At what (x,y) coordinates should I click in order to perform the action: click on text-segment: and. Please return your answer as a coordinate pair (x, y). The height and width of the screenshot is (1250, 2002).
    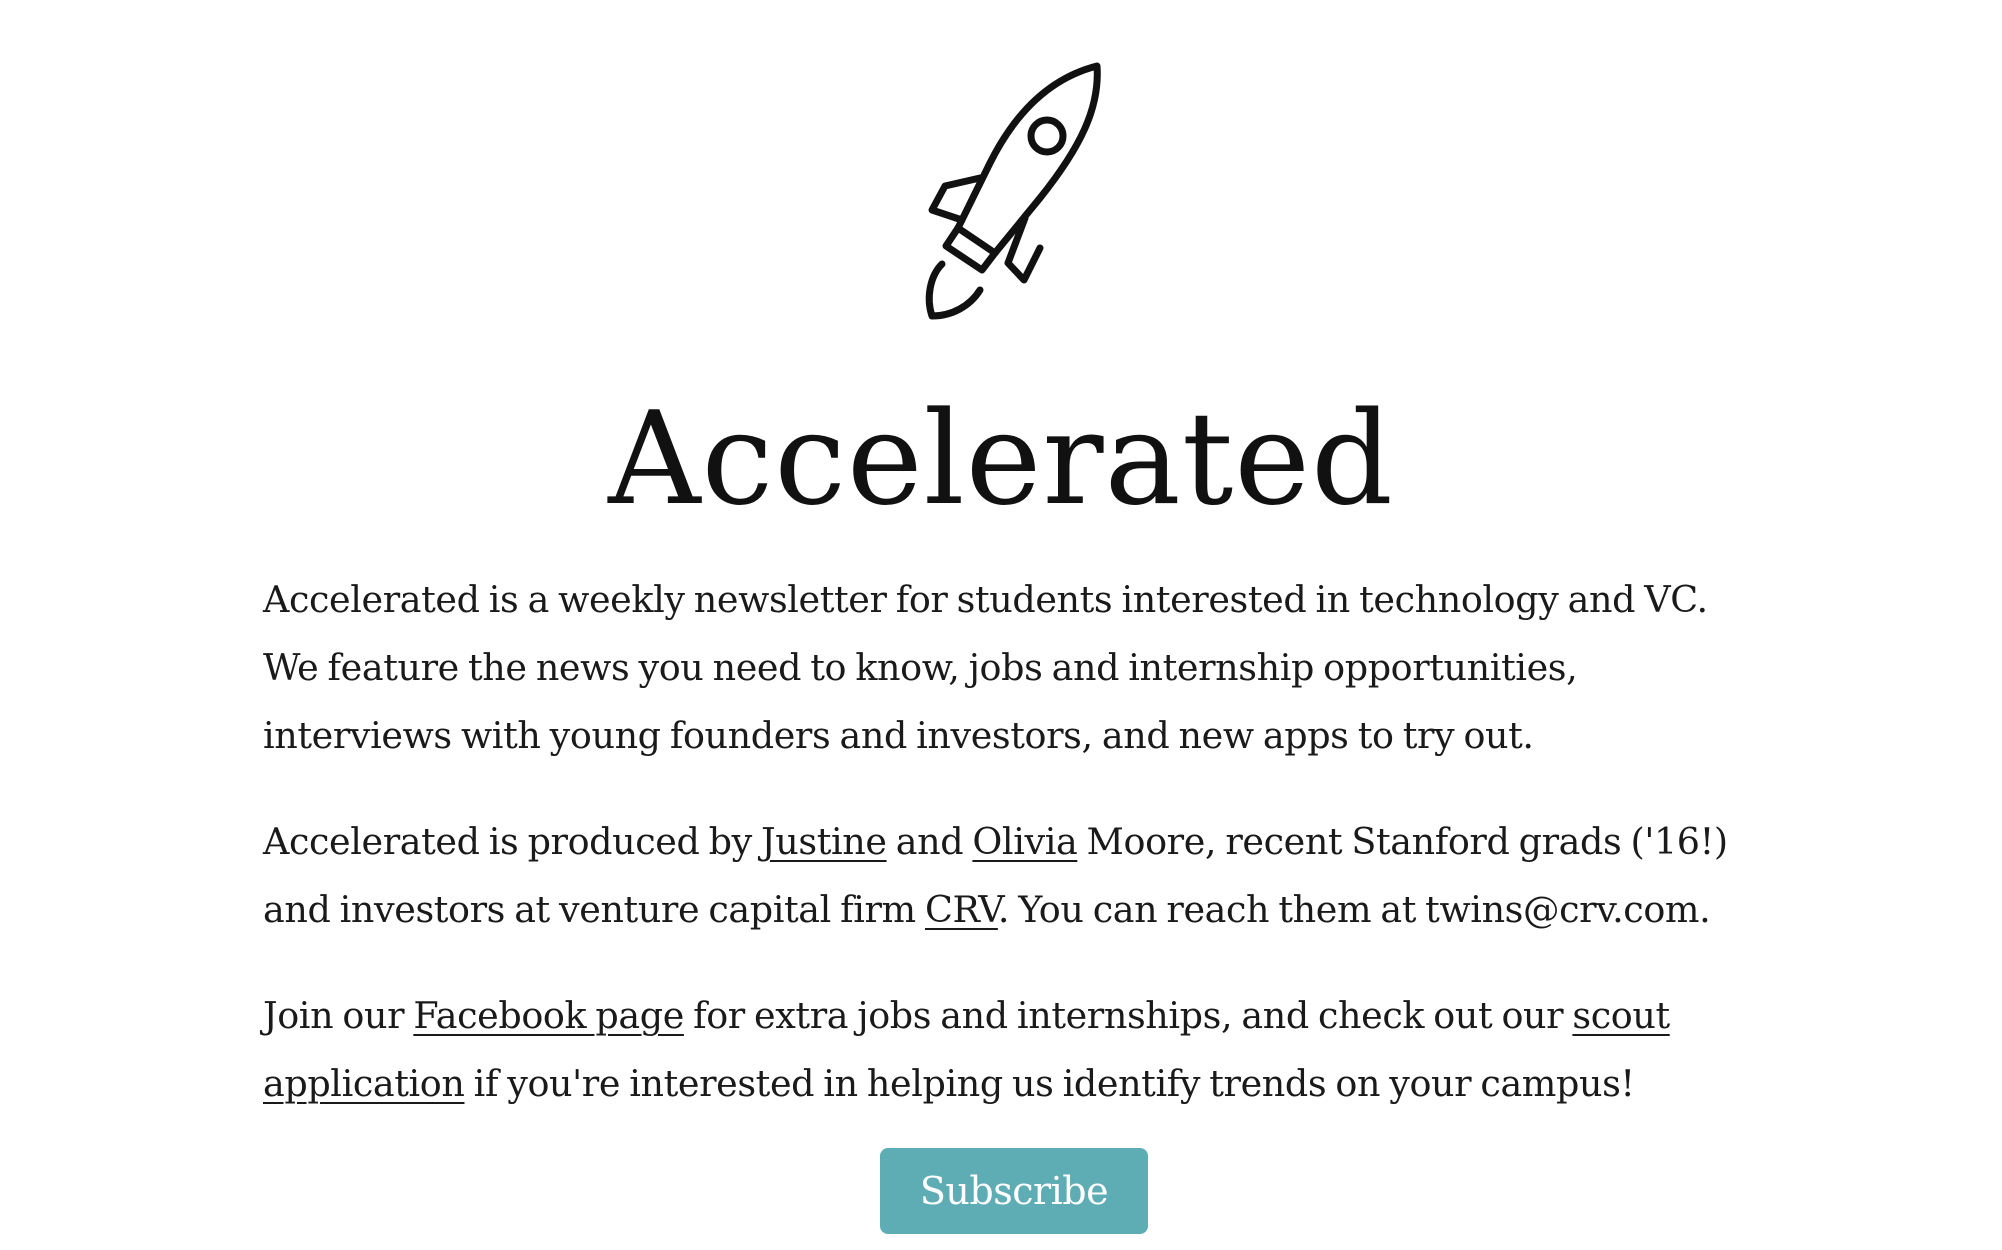
    Looking at the image, I should click on (929, 841).